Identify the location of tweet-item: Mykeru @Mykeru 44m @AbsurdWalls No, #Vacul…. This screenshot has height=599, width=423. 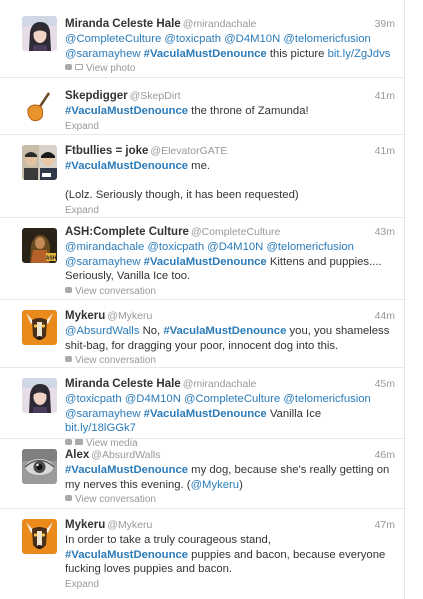
(202, 334).